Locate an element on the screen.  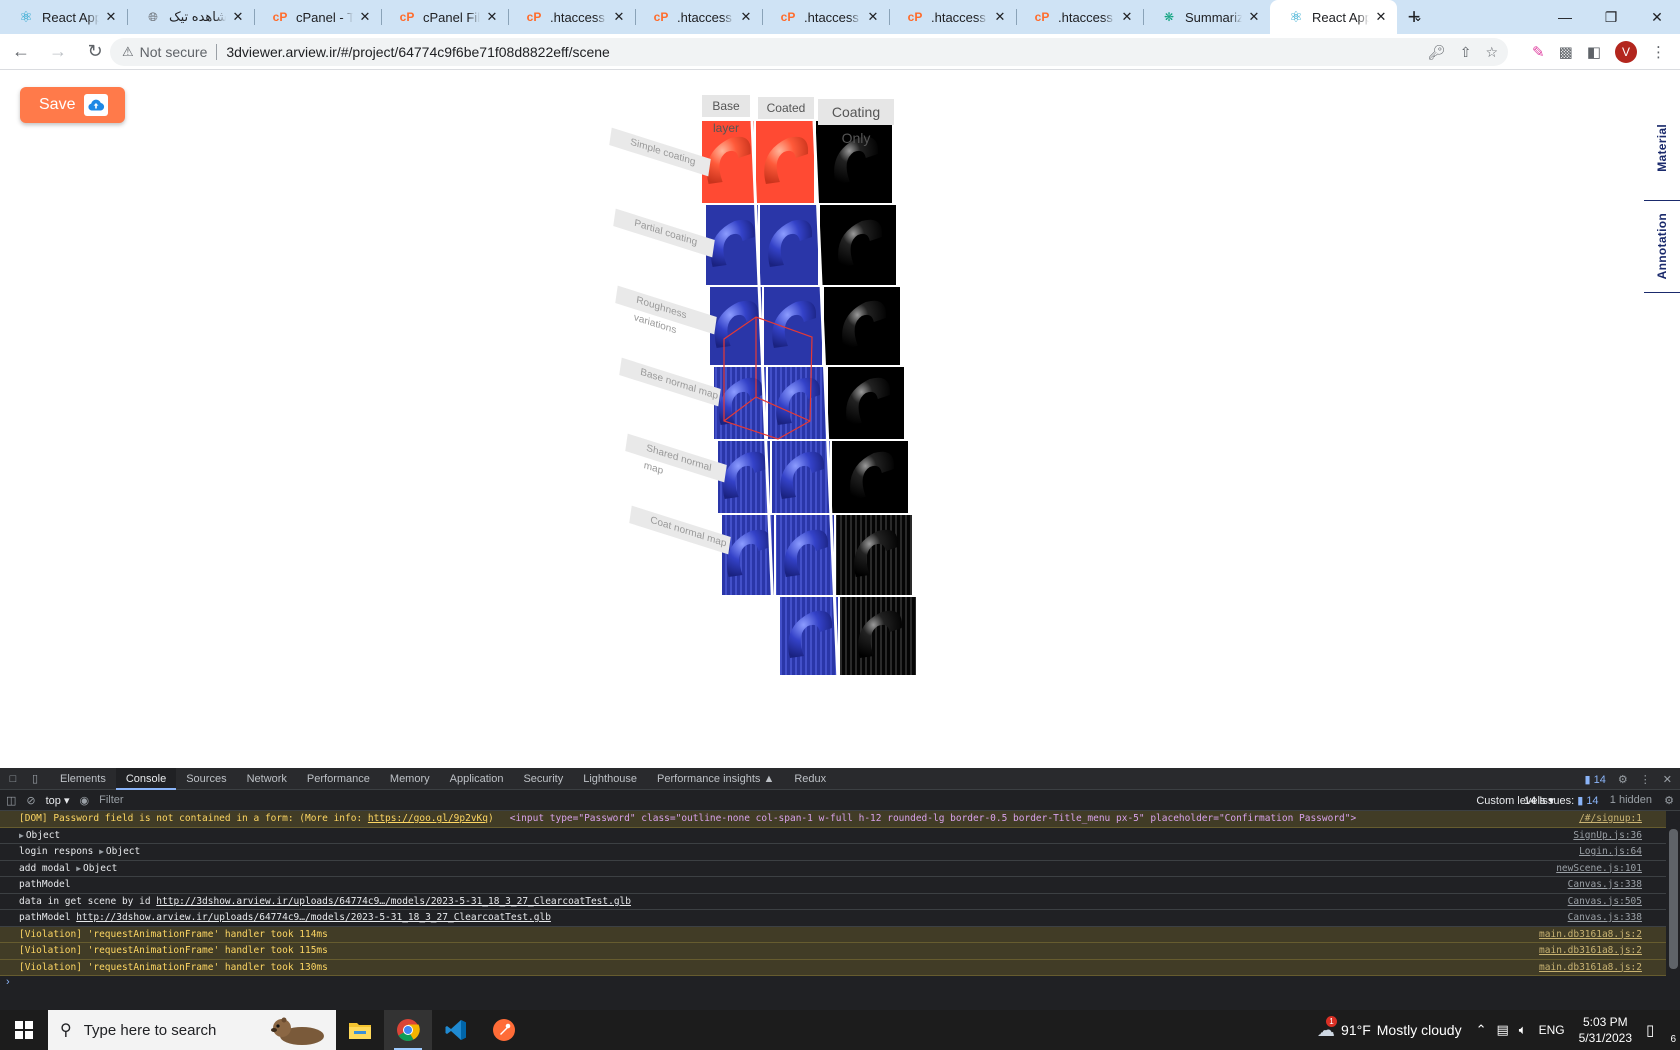
sidebar-toggle-icon: ◫ is located at coordinates (11, 800).